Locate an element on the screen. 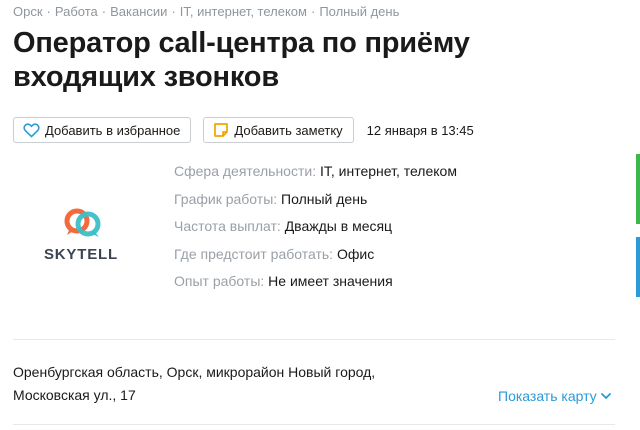 The height and width of the screenshot is (430, 640). property-value: IT, интернет, телеком is located at coordinates (388, 171).